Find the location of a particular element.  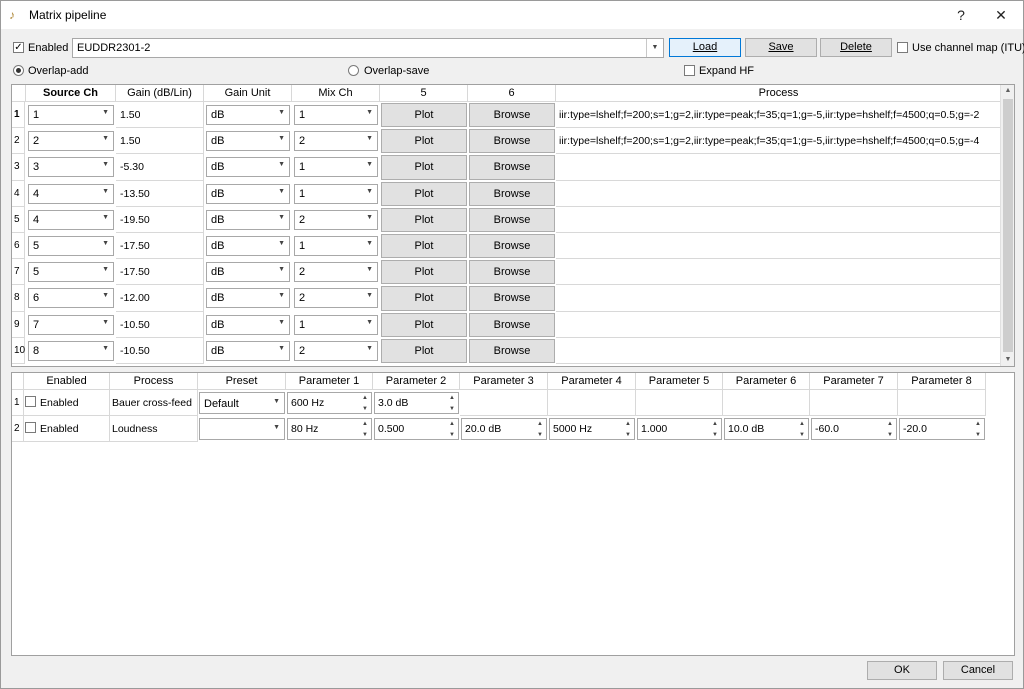

source-channel-combo: 7 ▼ is located at coordinates (71, 324).